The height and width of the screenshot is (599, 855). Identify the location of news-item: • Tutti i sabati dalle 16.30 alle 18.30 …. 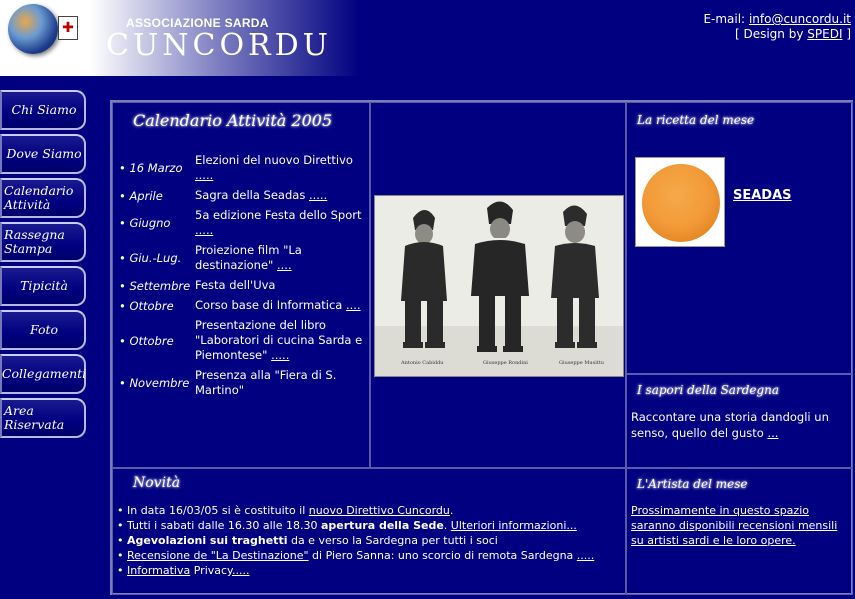
(347, 525).